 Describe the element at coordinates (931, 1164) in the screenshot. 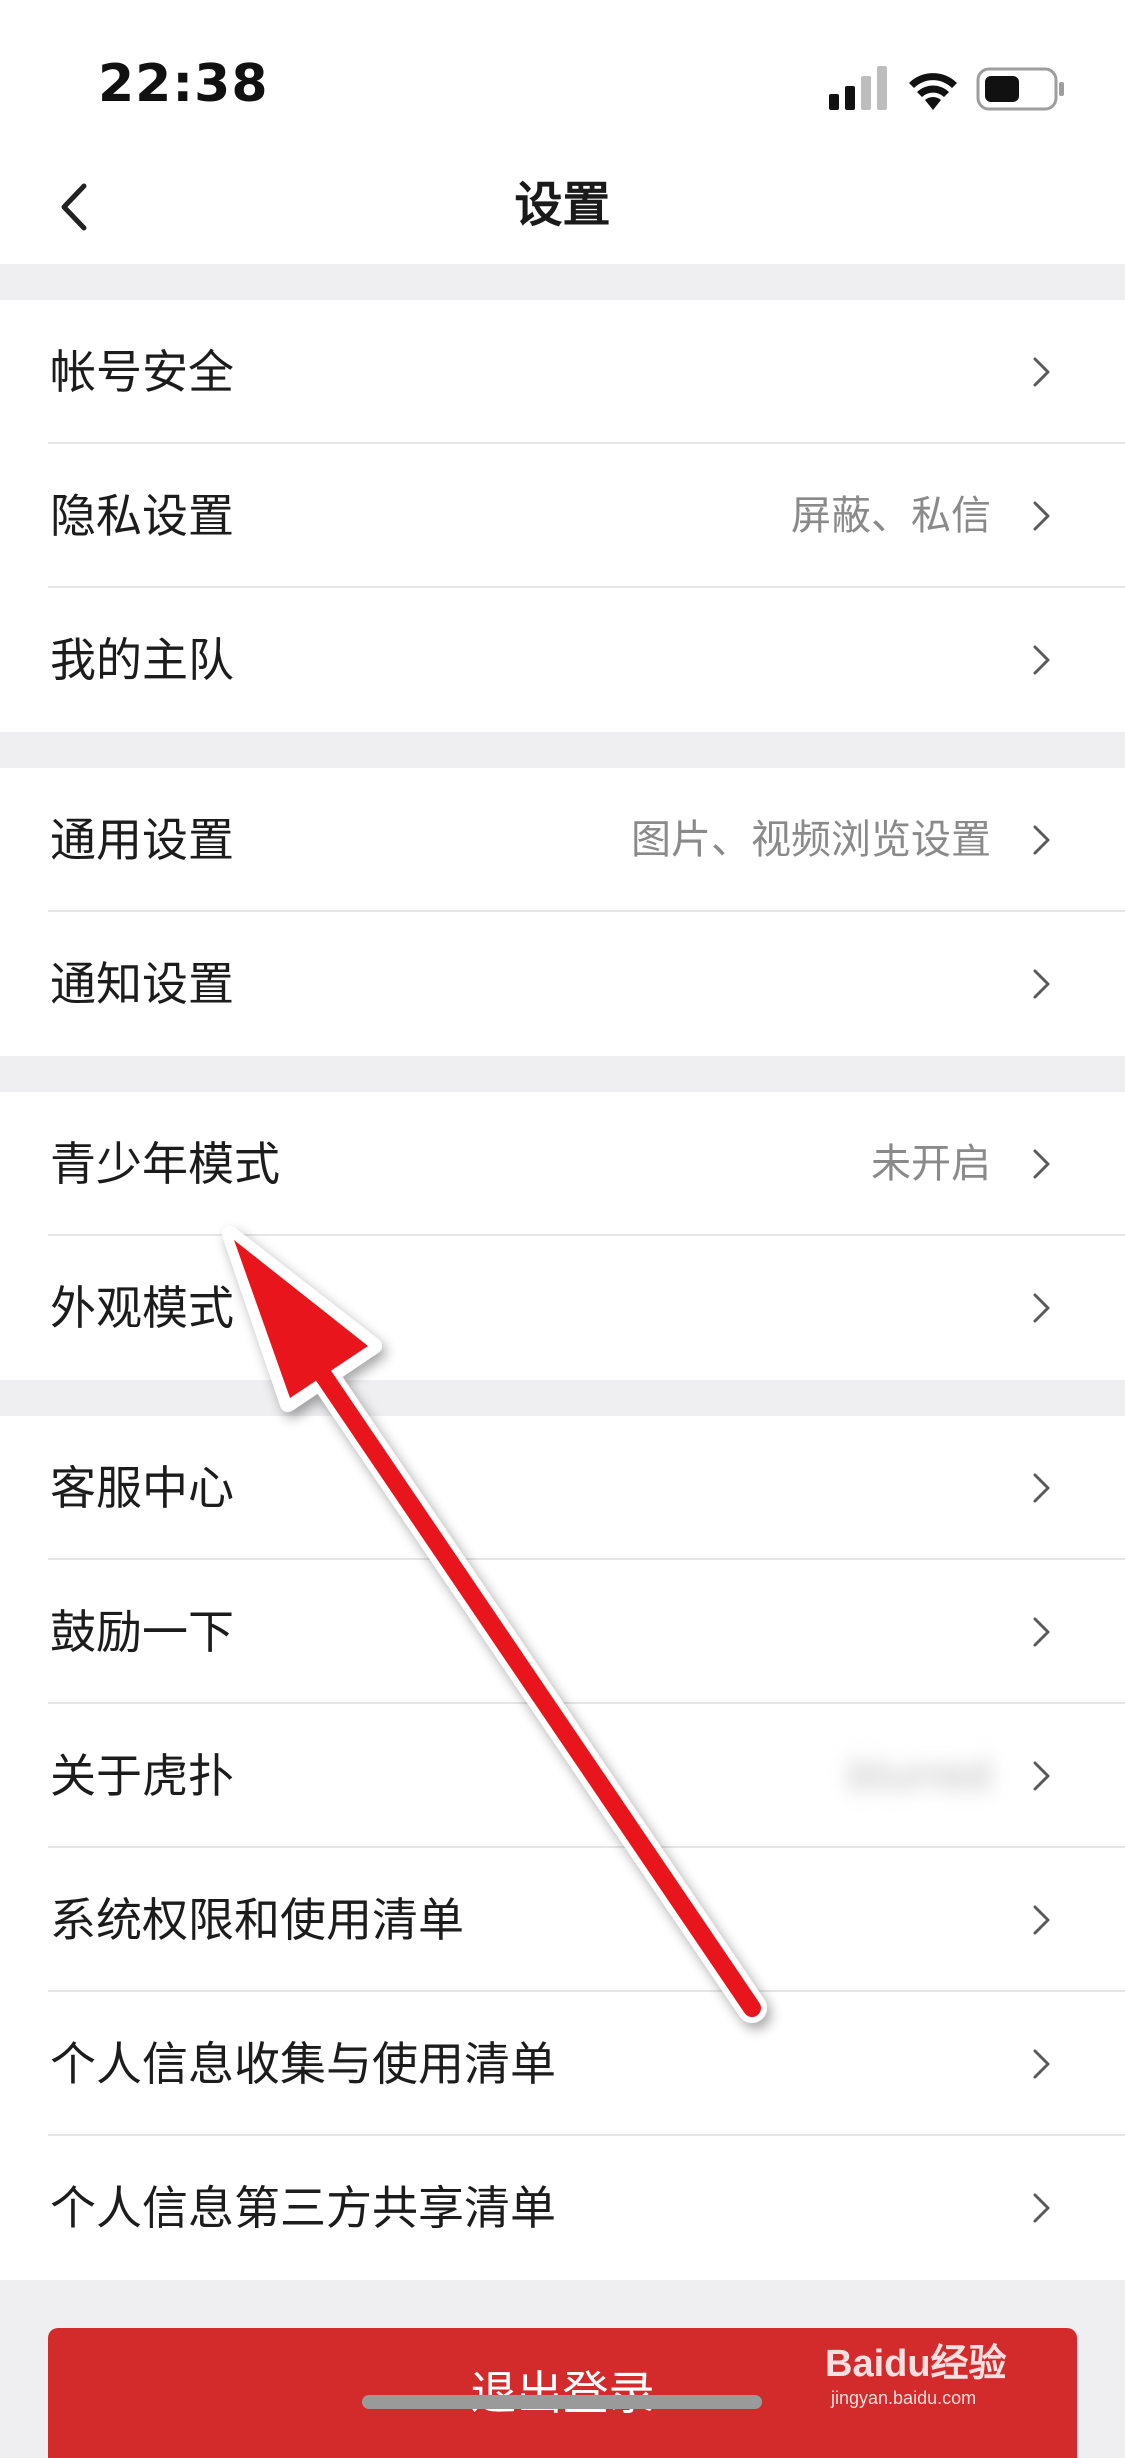

I see `row-value: 未开启` at that location.